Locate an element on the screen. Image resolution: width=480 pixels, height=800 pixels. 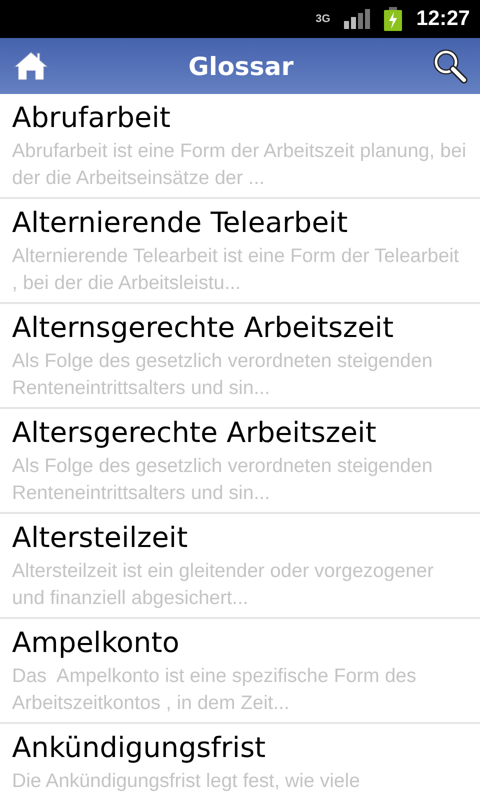
network-type-icon: 3G is located at coordinates (323, 19).